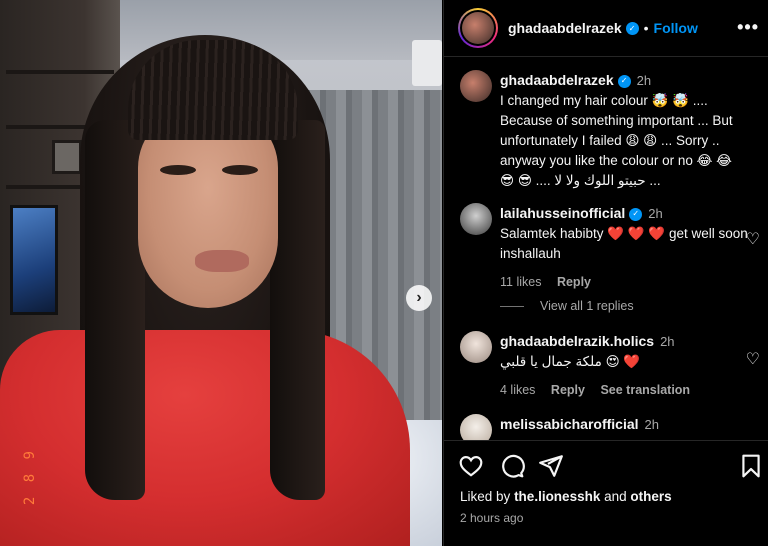 The image size is (768, 546). Describe the element at coordinates (34, 260) in the screenshot. I see `background-tv` at that location.